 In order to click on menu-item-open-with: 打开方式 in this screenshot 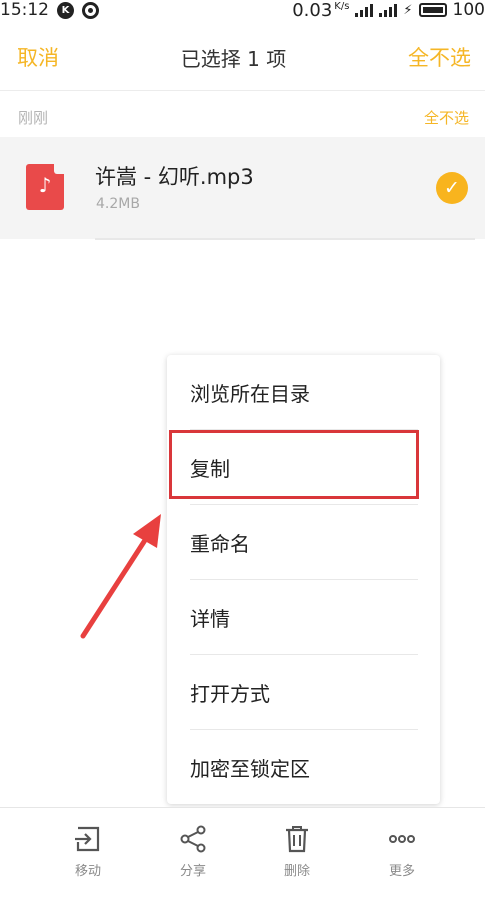, I will do `click(303, 692)`.